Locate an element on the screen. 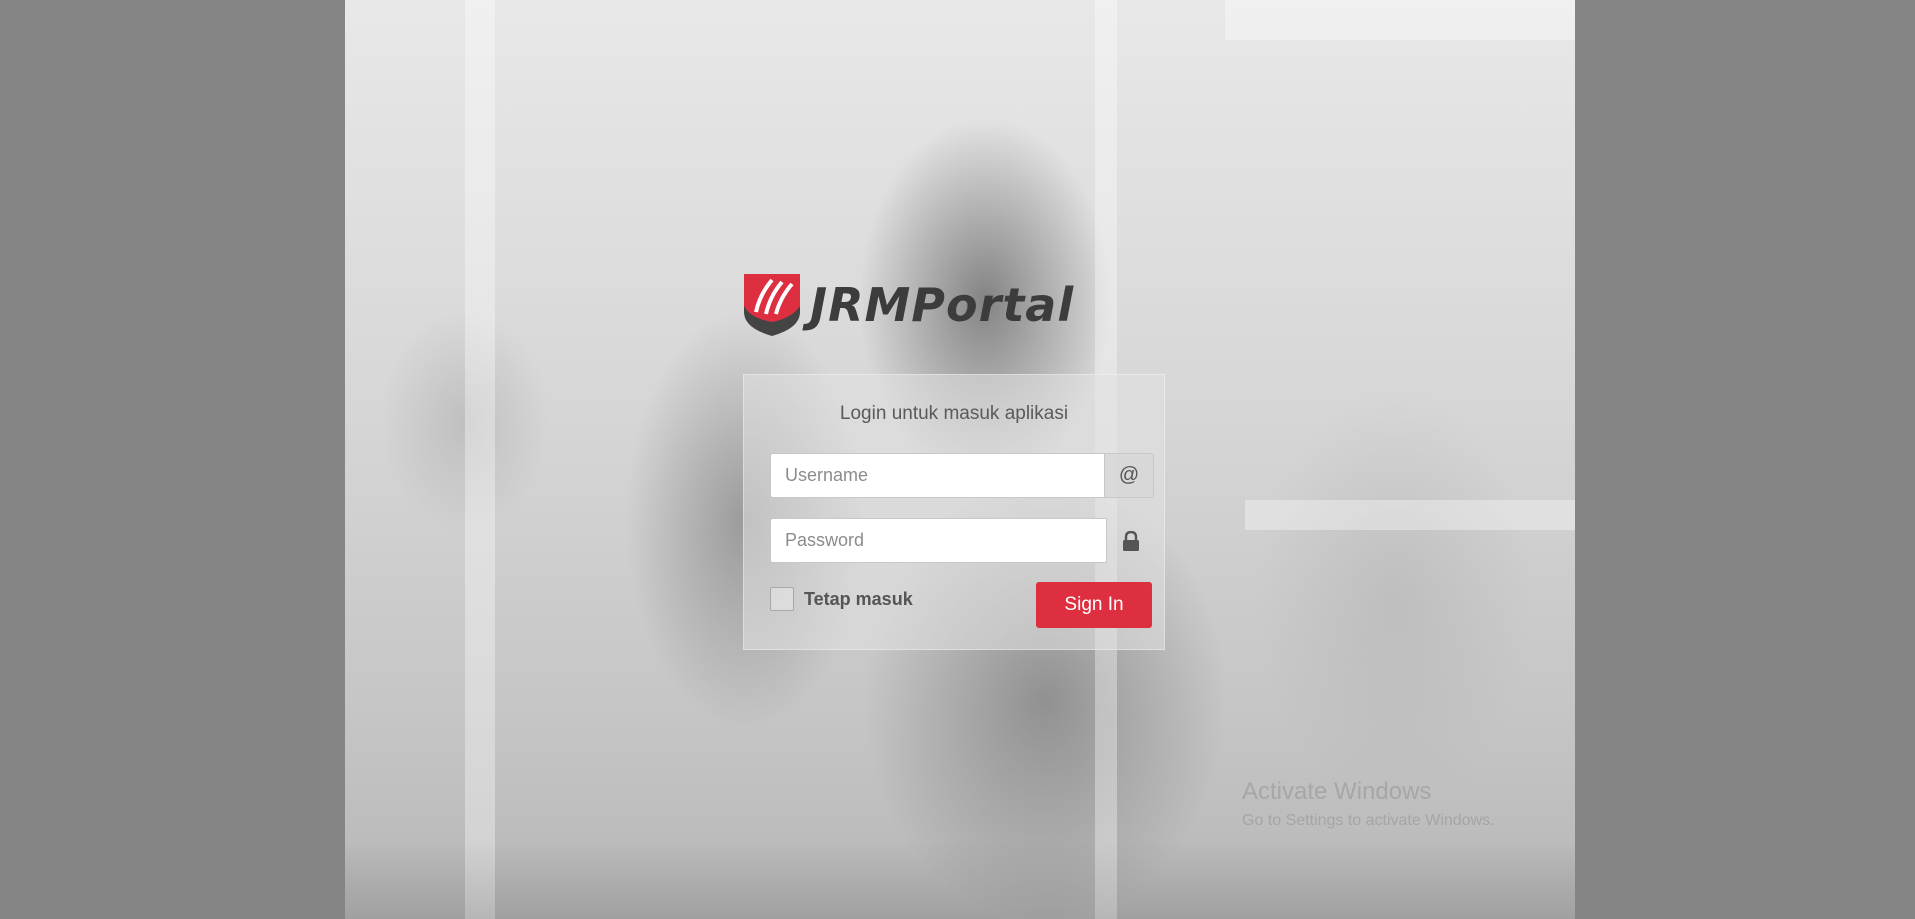 This screenshot has width=1915, height=919. login-title: Login untuk masuk aplikasi is located at coordinates (954, 413).